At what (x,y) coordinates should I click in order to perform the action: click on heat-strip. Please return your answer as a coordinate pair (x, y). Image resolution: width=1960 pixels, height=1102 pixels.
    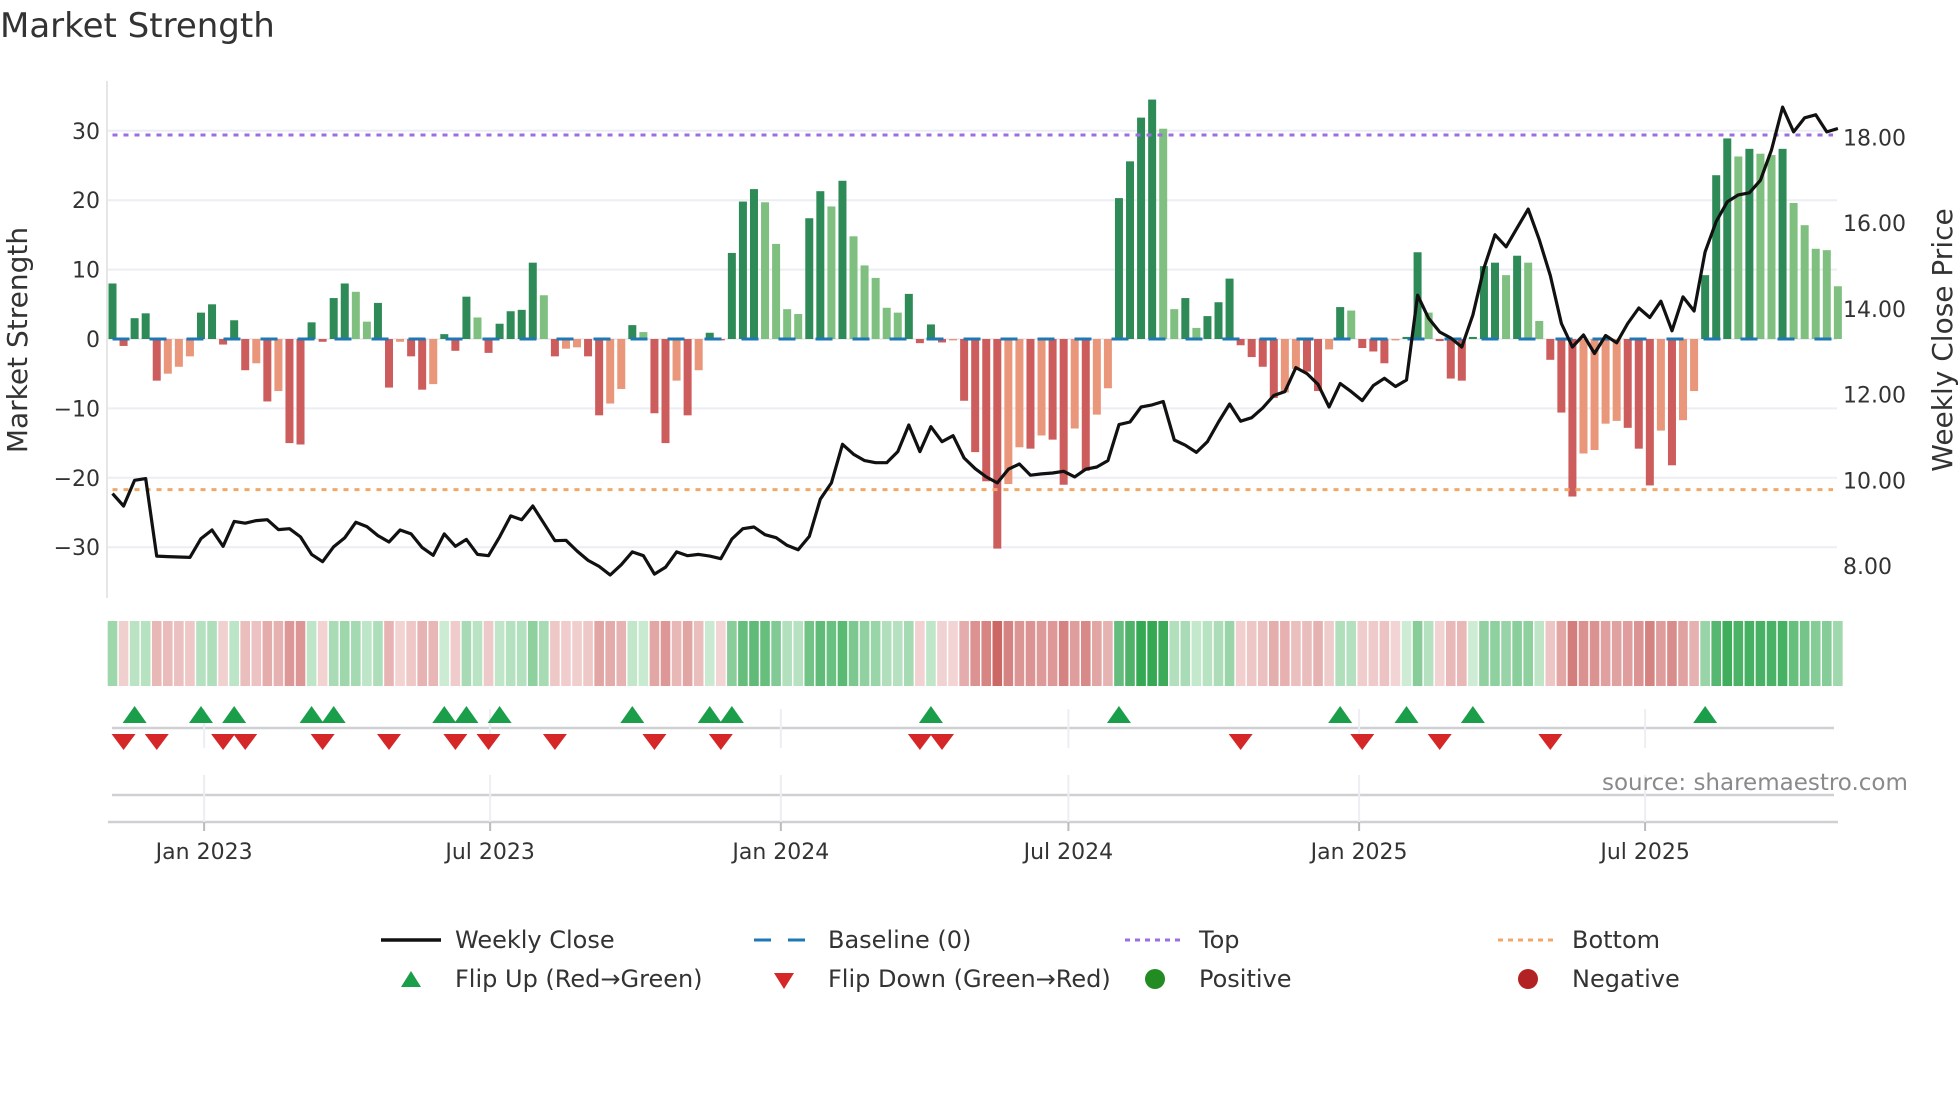
    Looking at the image, I should click on (975, 653).